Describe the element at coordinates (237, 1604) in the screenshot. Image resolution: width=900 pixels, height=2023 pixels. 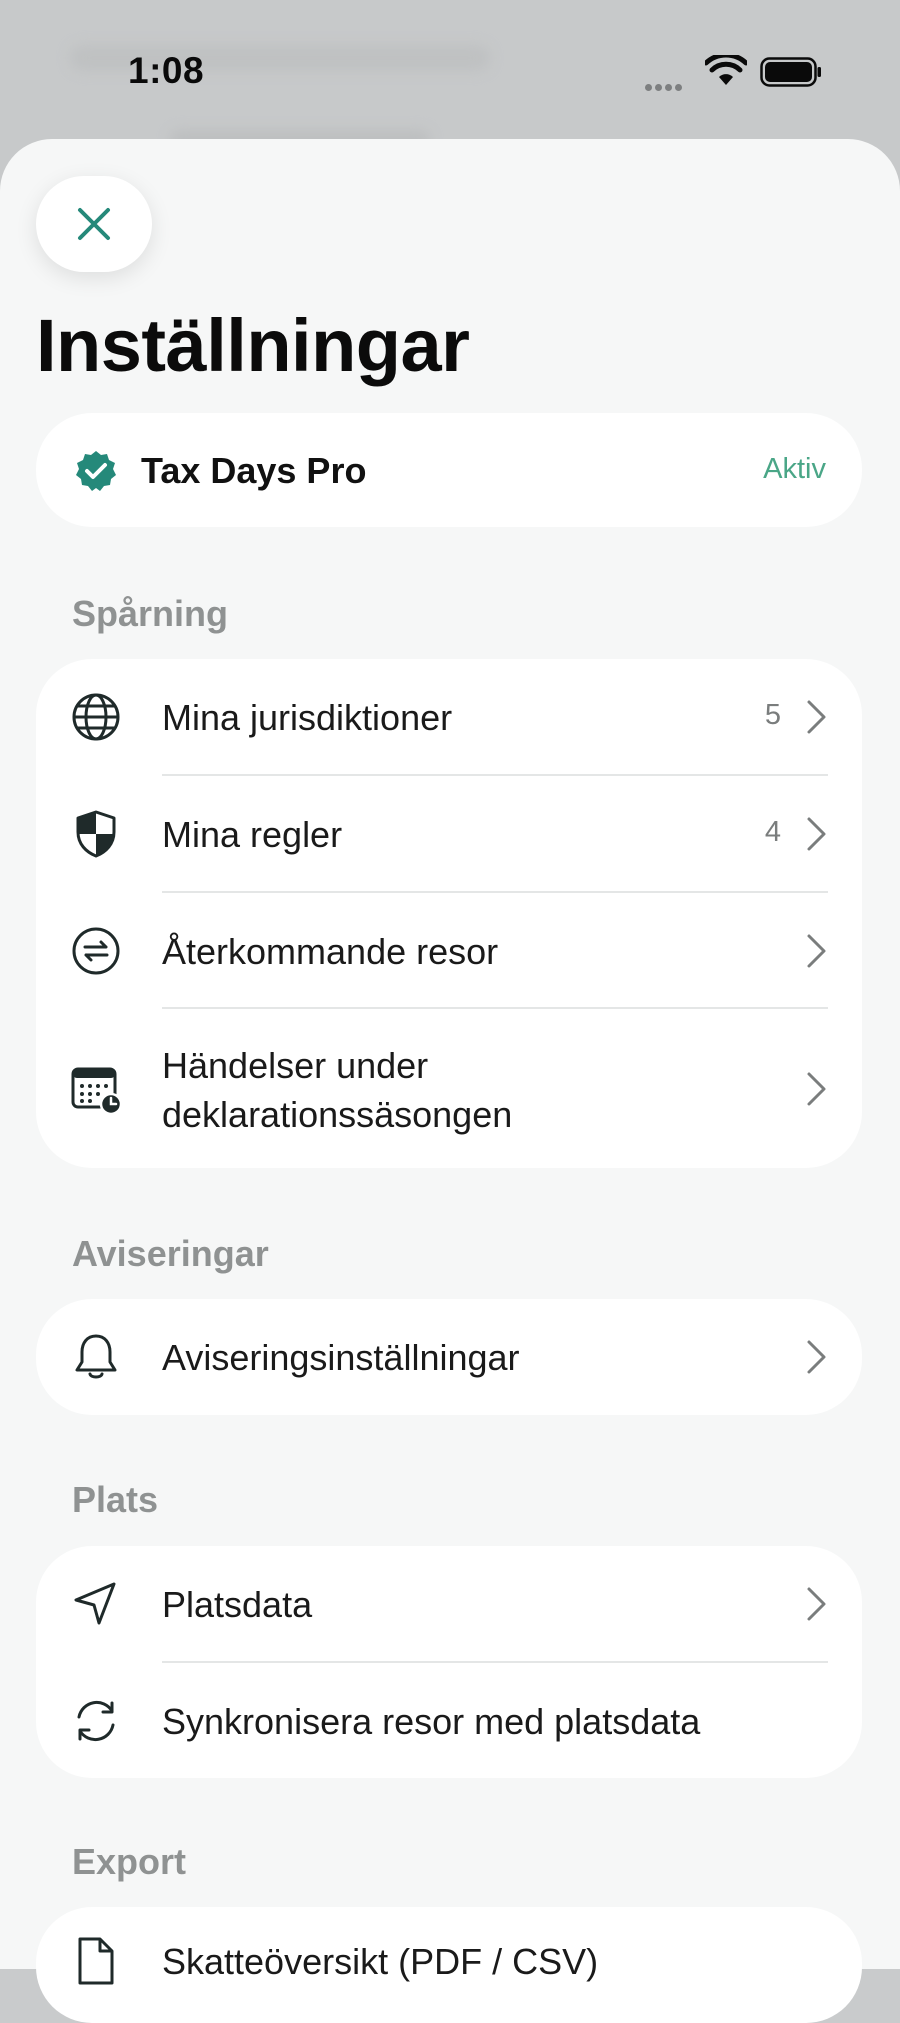
I see `row-label: Platsdata` at that location.